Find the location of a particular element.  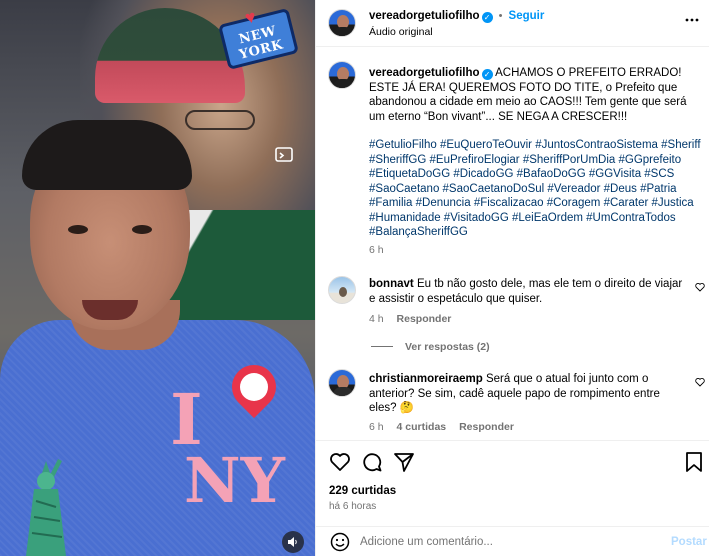

comment-1-username: bonnavt is located at coordinates (391, 284).